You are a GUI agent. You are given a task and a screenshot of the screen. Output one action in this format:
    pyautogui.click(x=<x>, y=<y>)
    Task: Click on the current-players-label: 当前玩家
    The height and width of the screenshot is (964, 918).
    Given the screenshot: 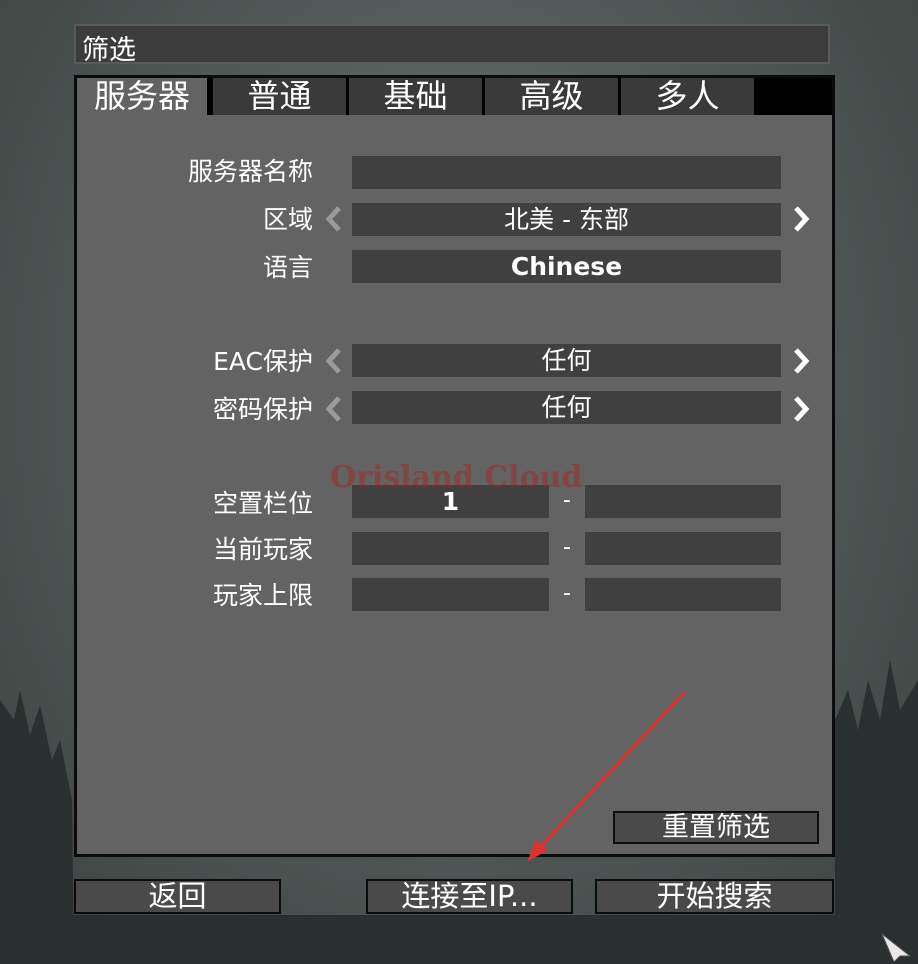 What is the action you would take?
    pyautogui.click(x=262, y=549)
    